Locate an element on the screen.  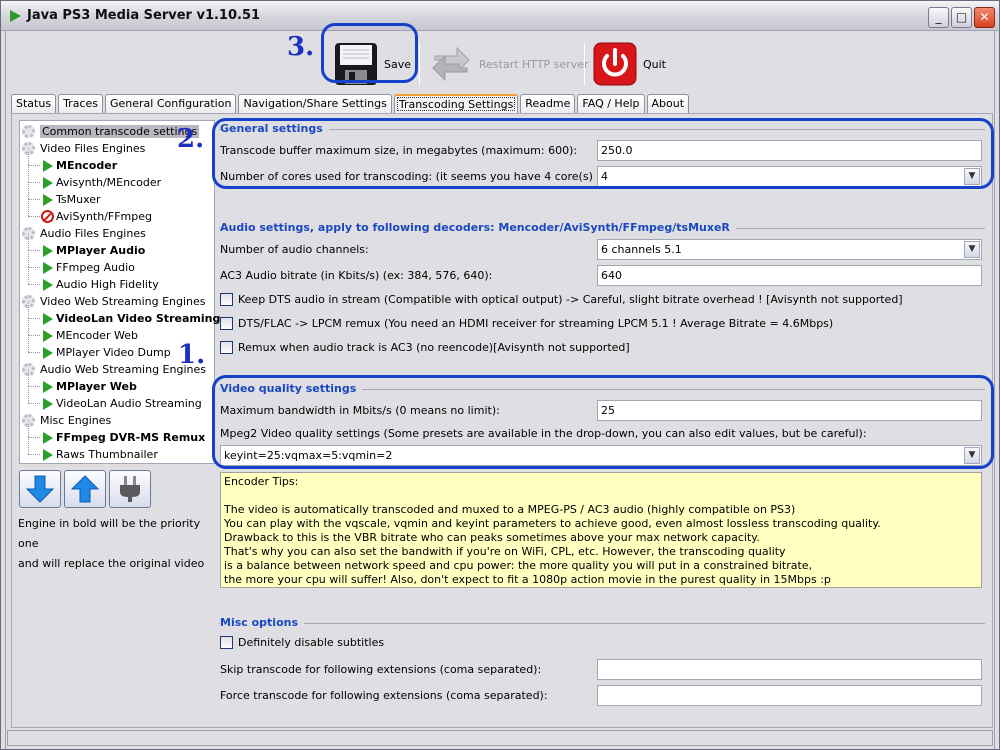
plug-icon is located at coordinates (130, 489).